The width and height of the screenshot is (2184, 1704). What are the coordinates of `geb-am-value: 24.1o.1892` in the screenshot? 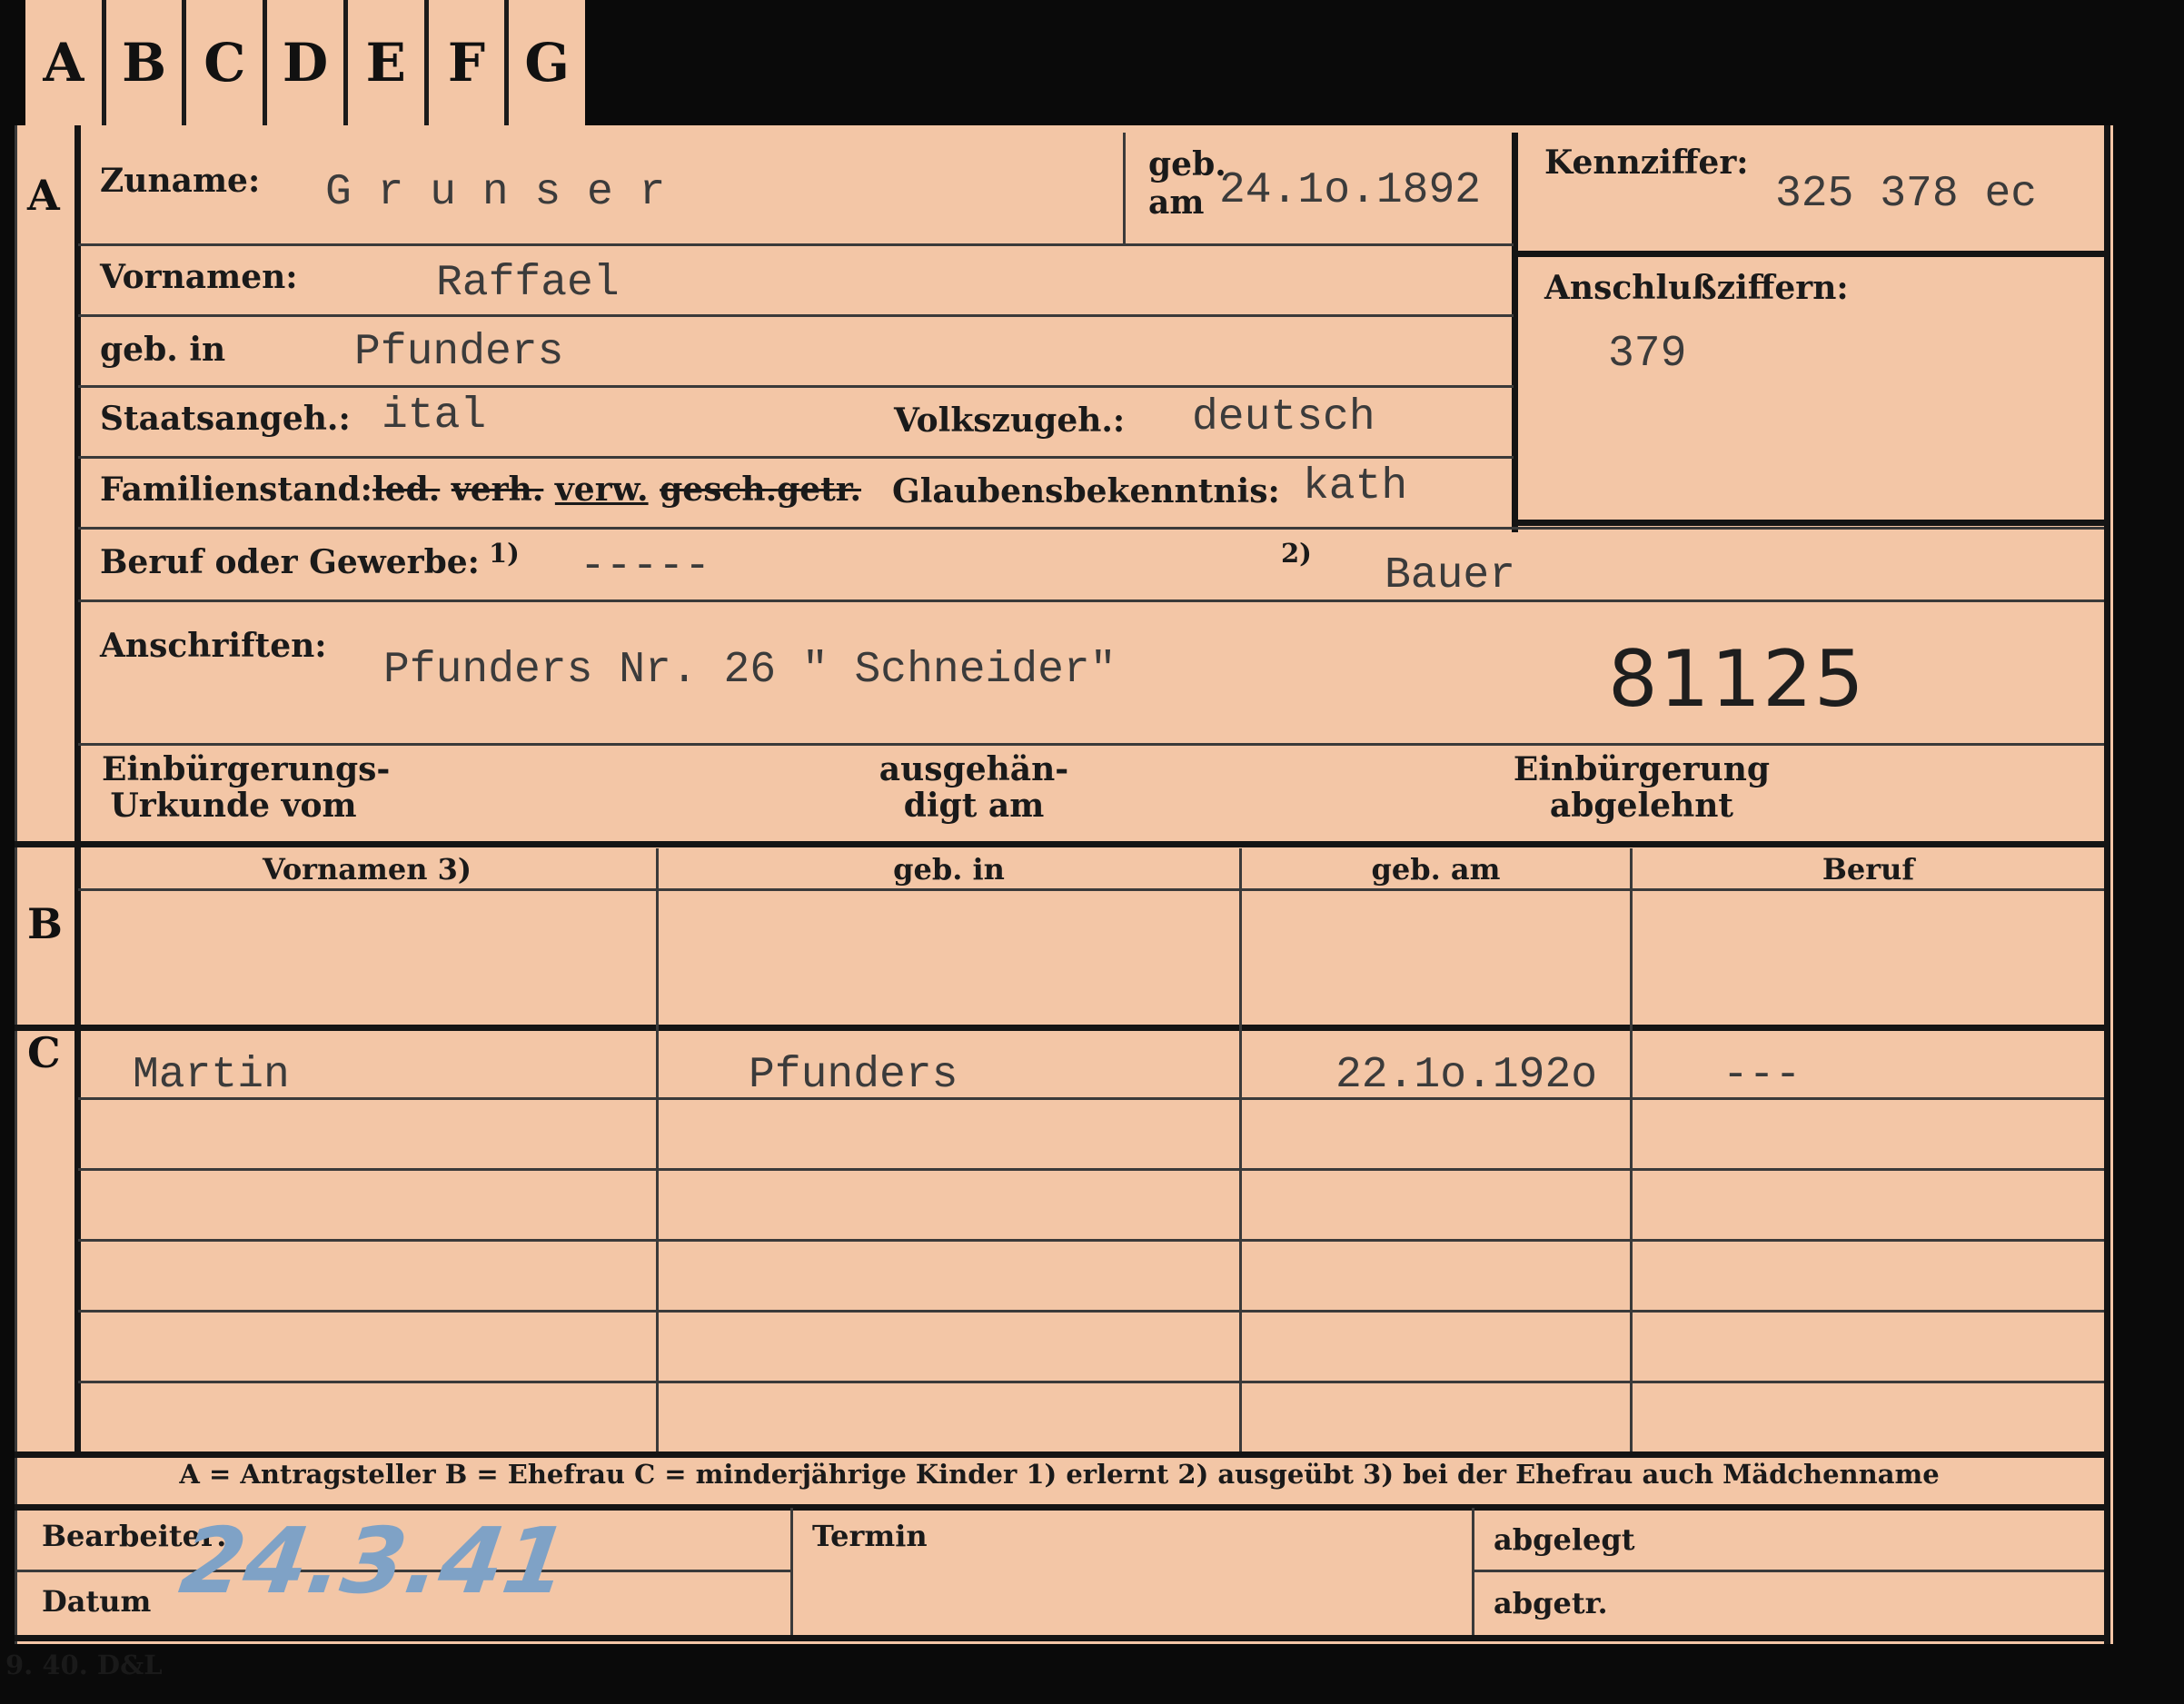 It's located at (1350, 190).